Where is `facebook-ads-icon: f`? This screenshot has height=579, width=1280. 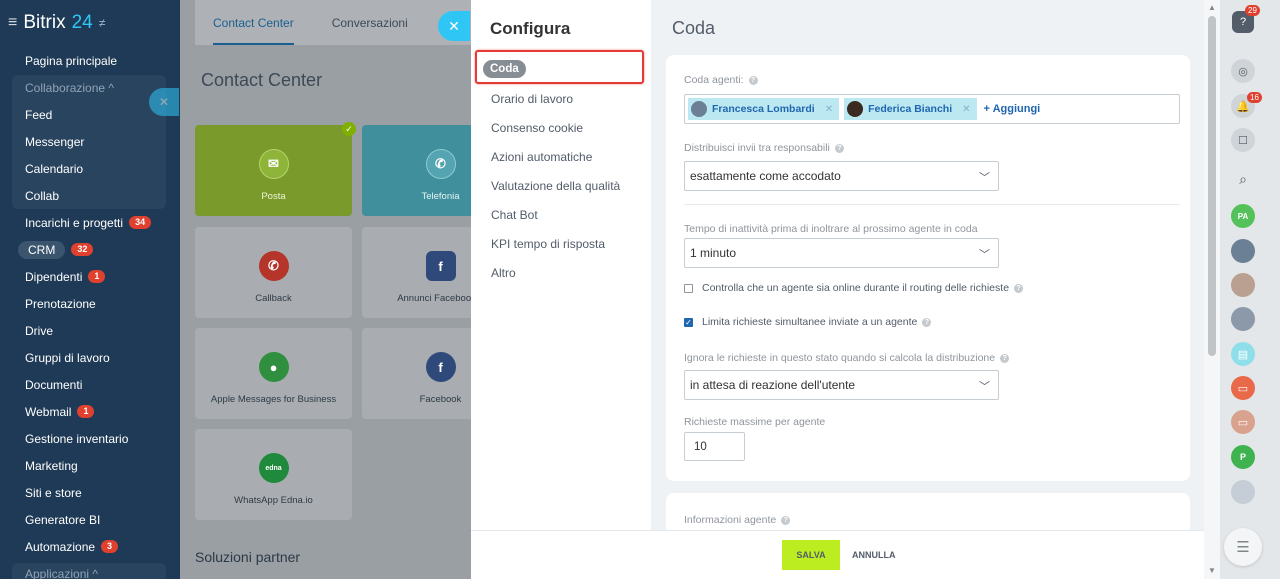 facebook-ads-icon: f is located at coordinates (440, 266).